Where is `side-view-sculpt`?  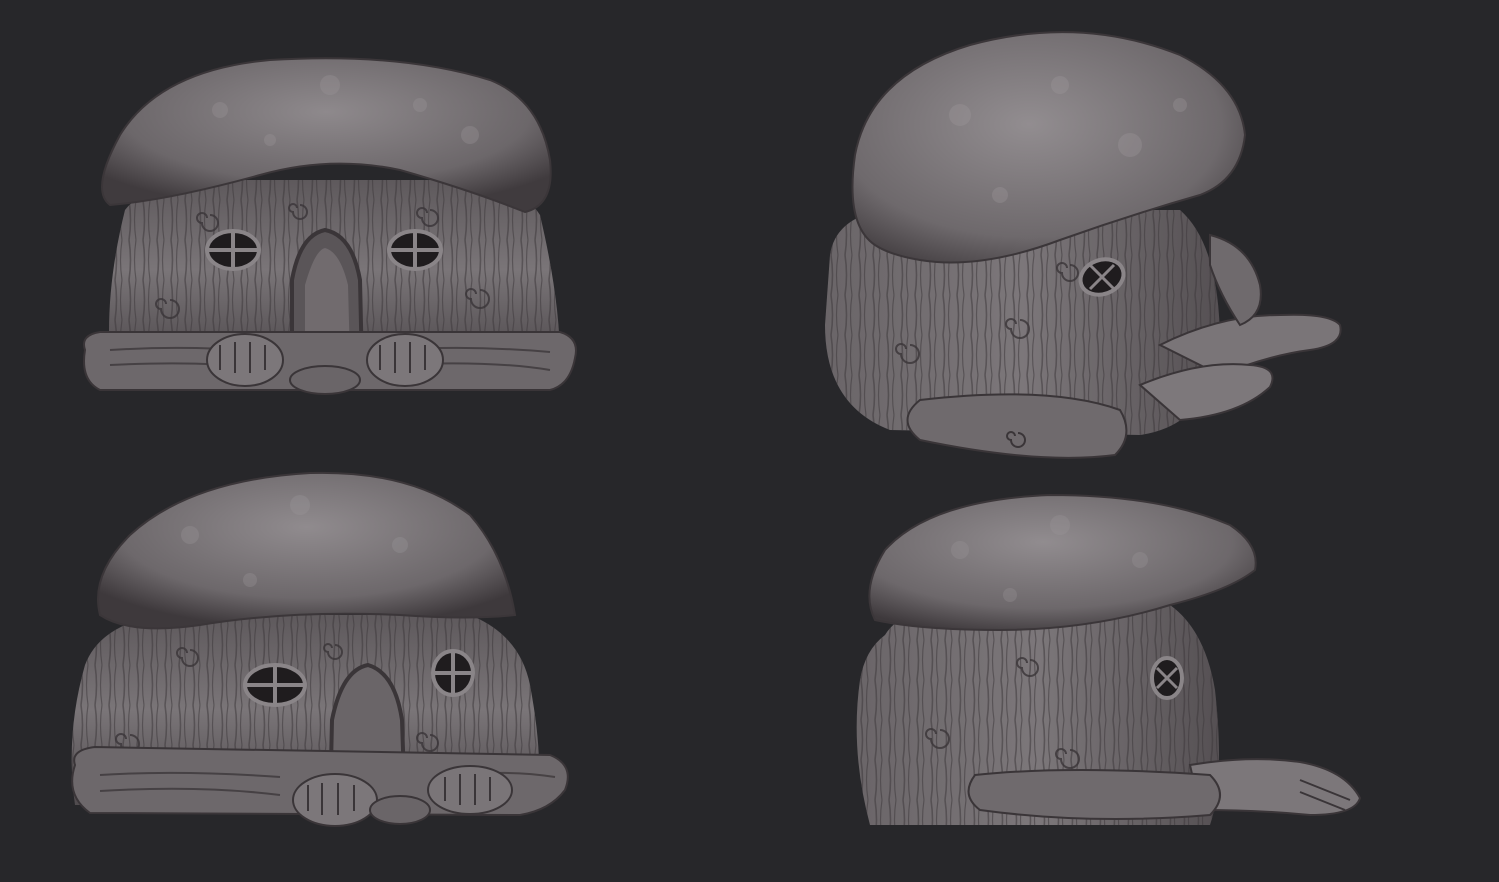 side-view-sculpt is located at coordinates (1109, 659).